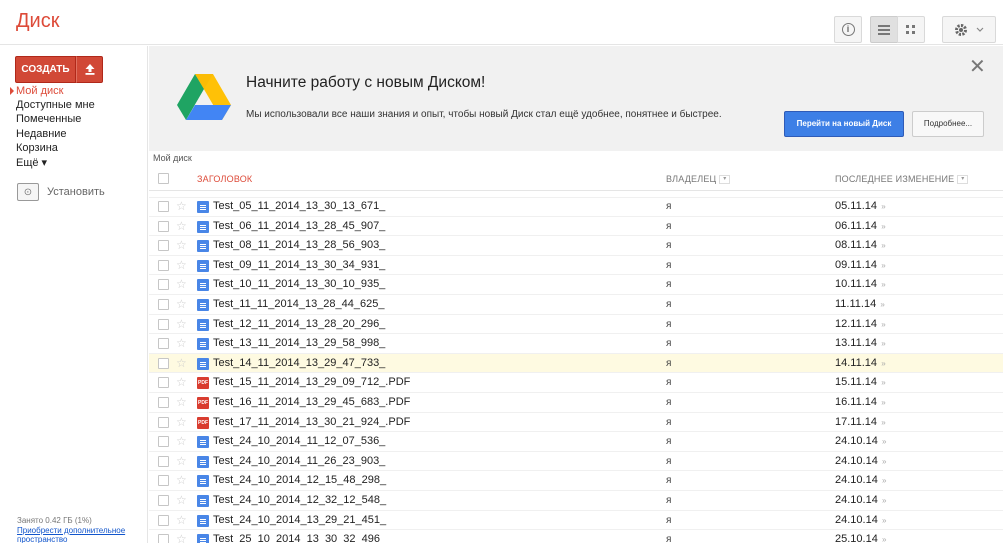  Describe the element at coordinates (963, 180) in the screenshot. I see `sort-modified-icon: ▾` at that location.